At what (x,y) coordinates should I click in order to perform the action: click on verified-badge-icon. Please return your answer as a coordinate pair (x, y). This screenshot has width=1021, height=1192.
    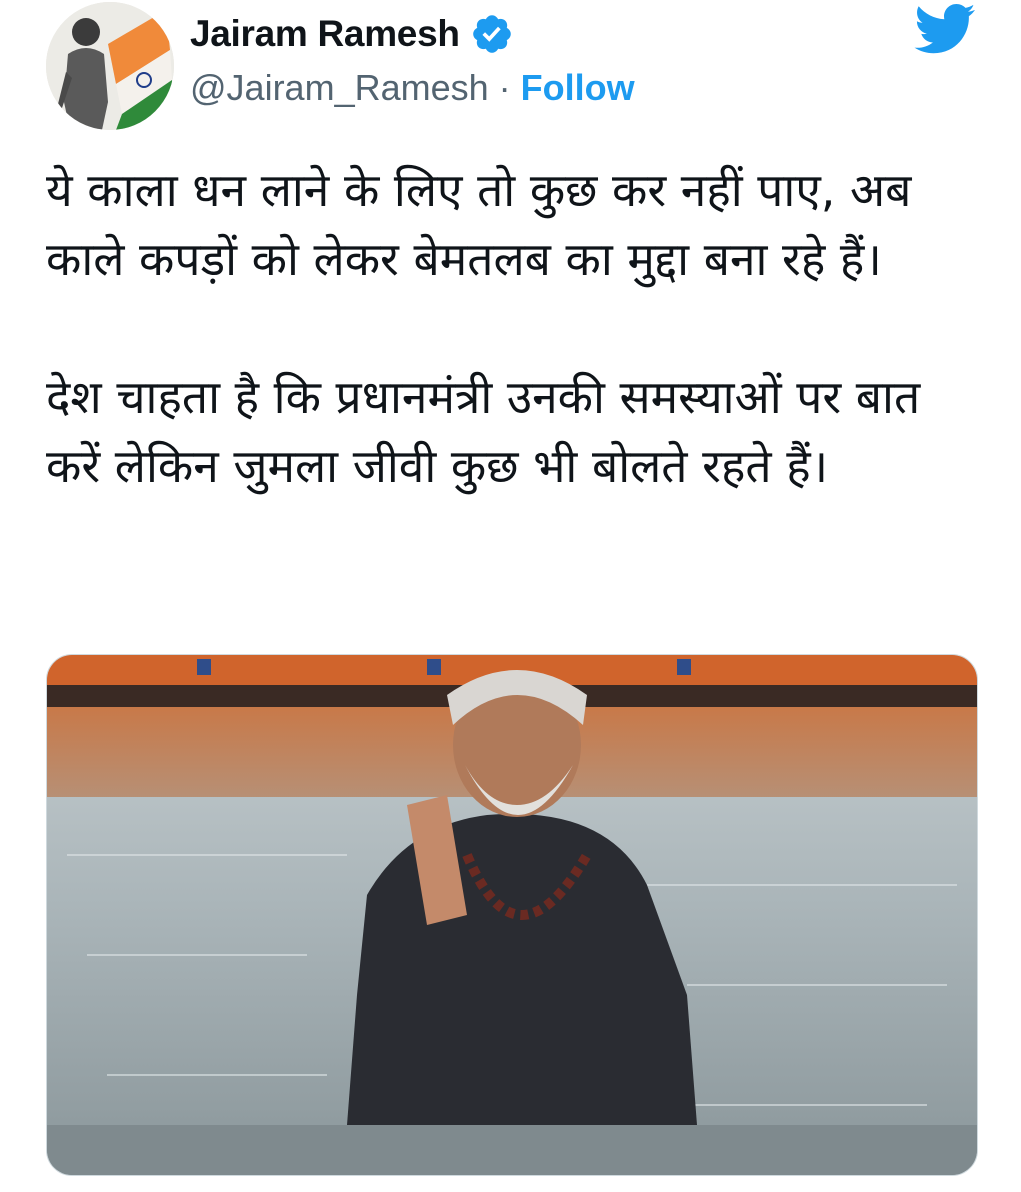
    Looking at the image, I should click on (492, 34).